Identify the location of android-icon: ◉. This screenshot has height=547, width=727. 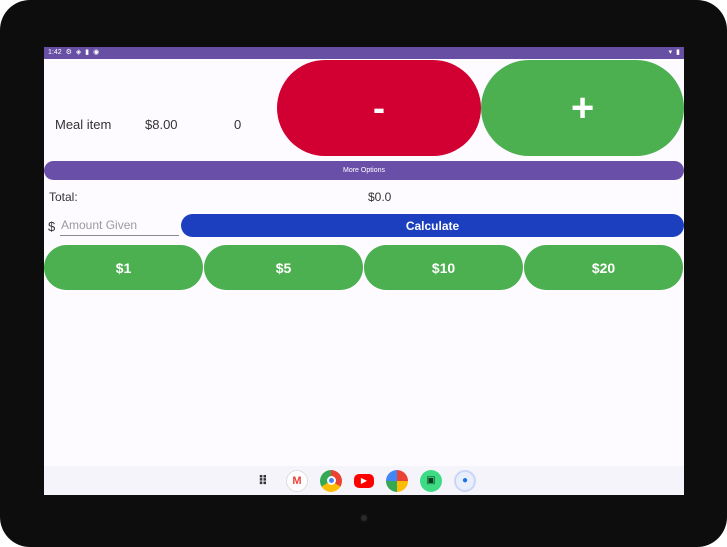
(96, 52).